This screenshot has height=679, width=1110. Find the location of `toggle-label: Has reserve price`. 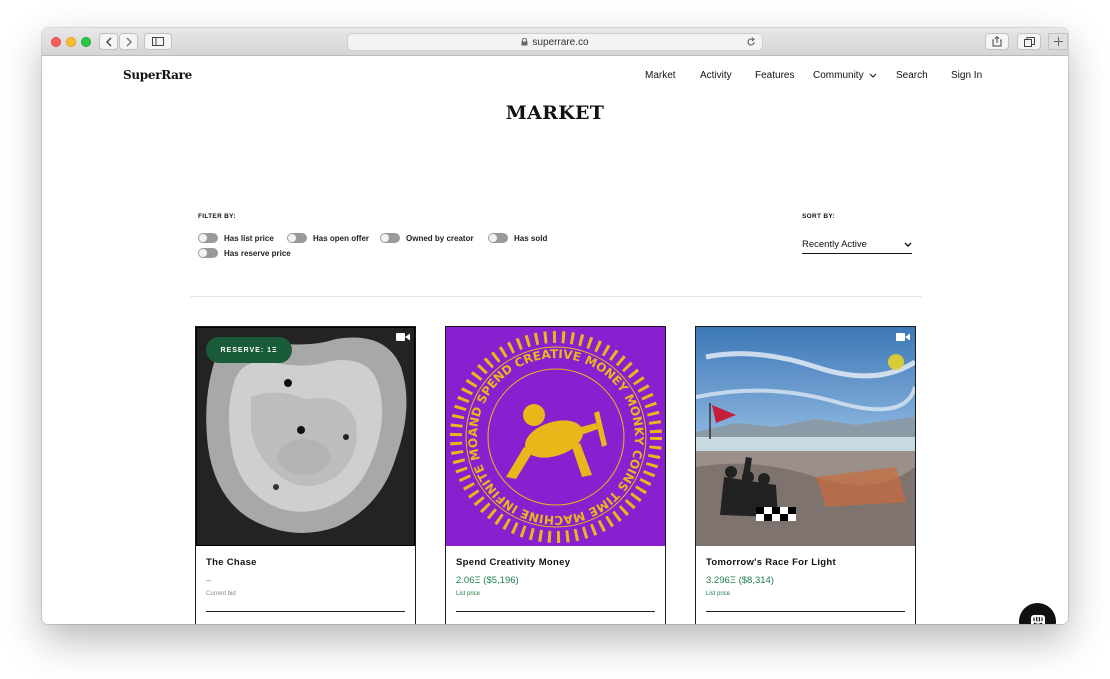

toggle-label: Has reserve price is located at coordinates (257, 253).